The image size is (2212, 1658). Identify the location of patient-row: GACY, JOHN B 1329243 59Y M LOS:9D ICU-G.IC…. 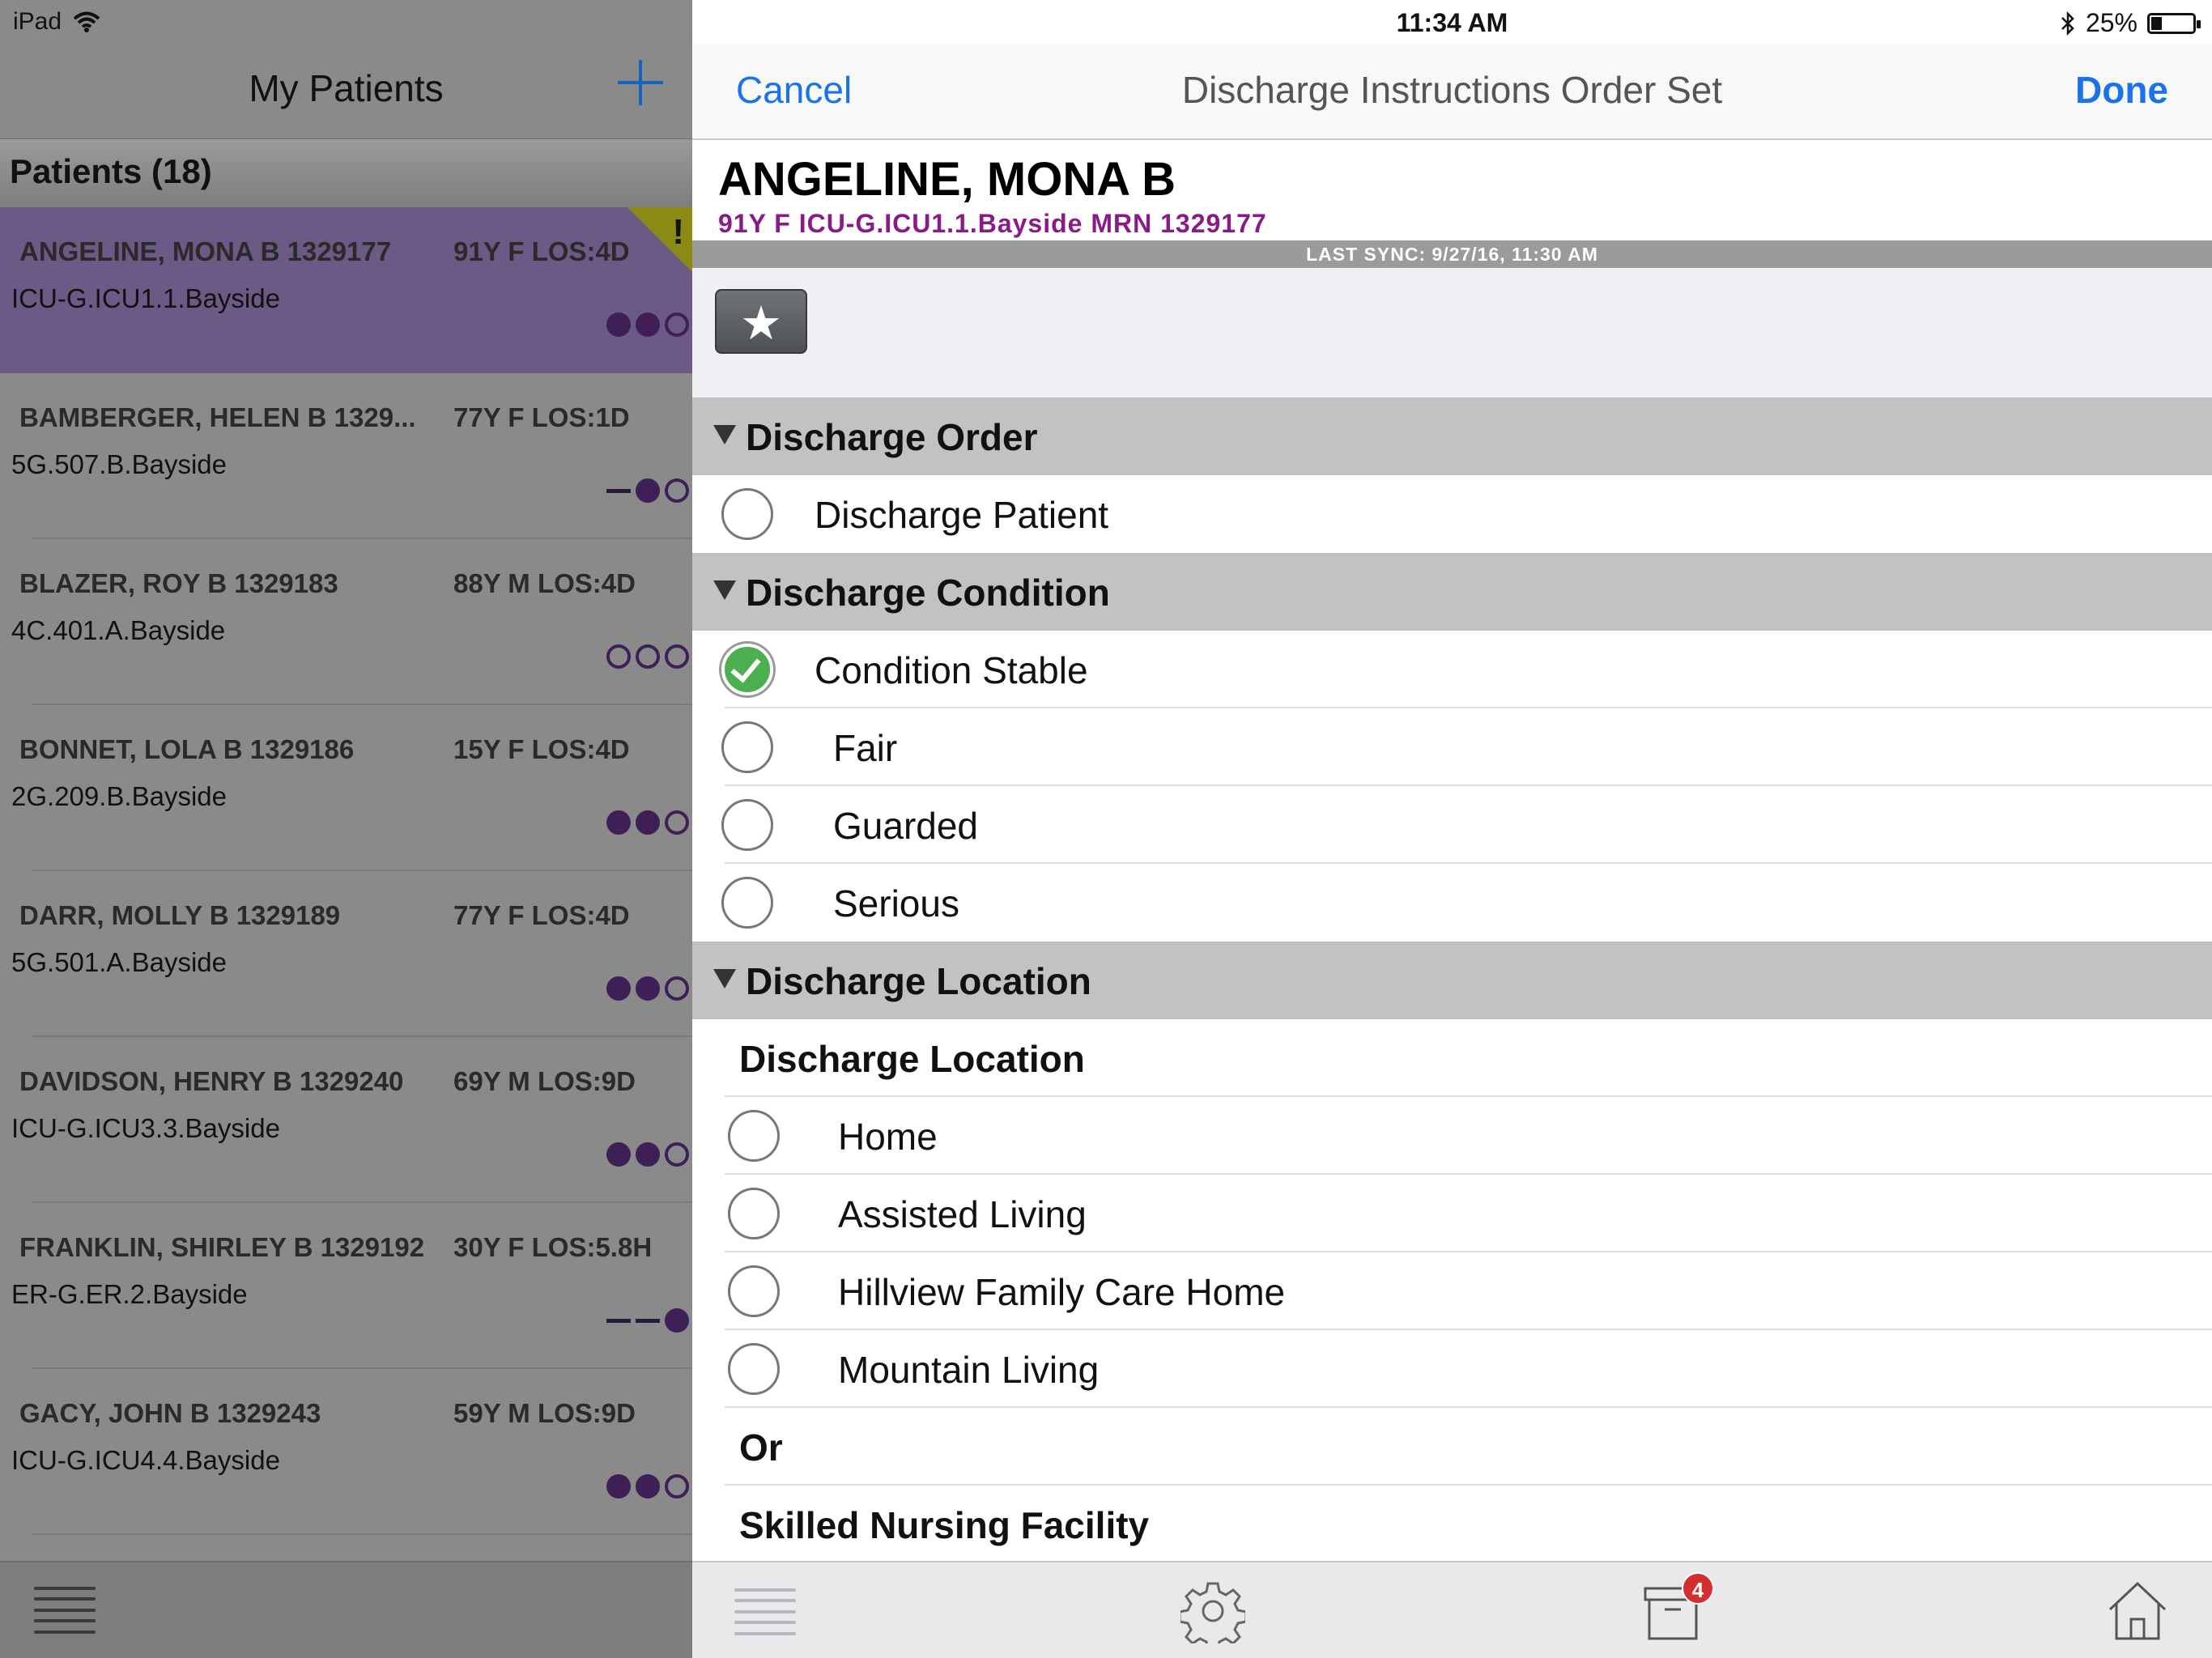
(346, 1452).